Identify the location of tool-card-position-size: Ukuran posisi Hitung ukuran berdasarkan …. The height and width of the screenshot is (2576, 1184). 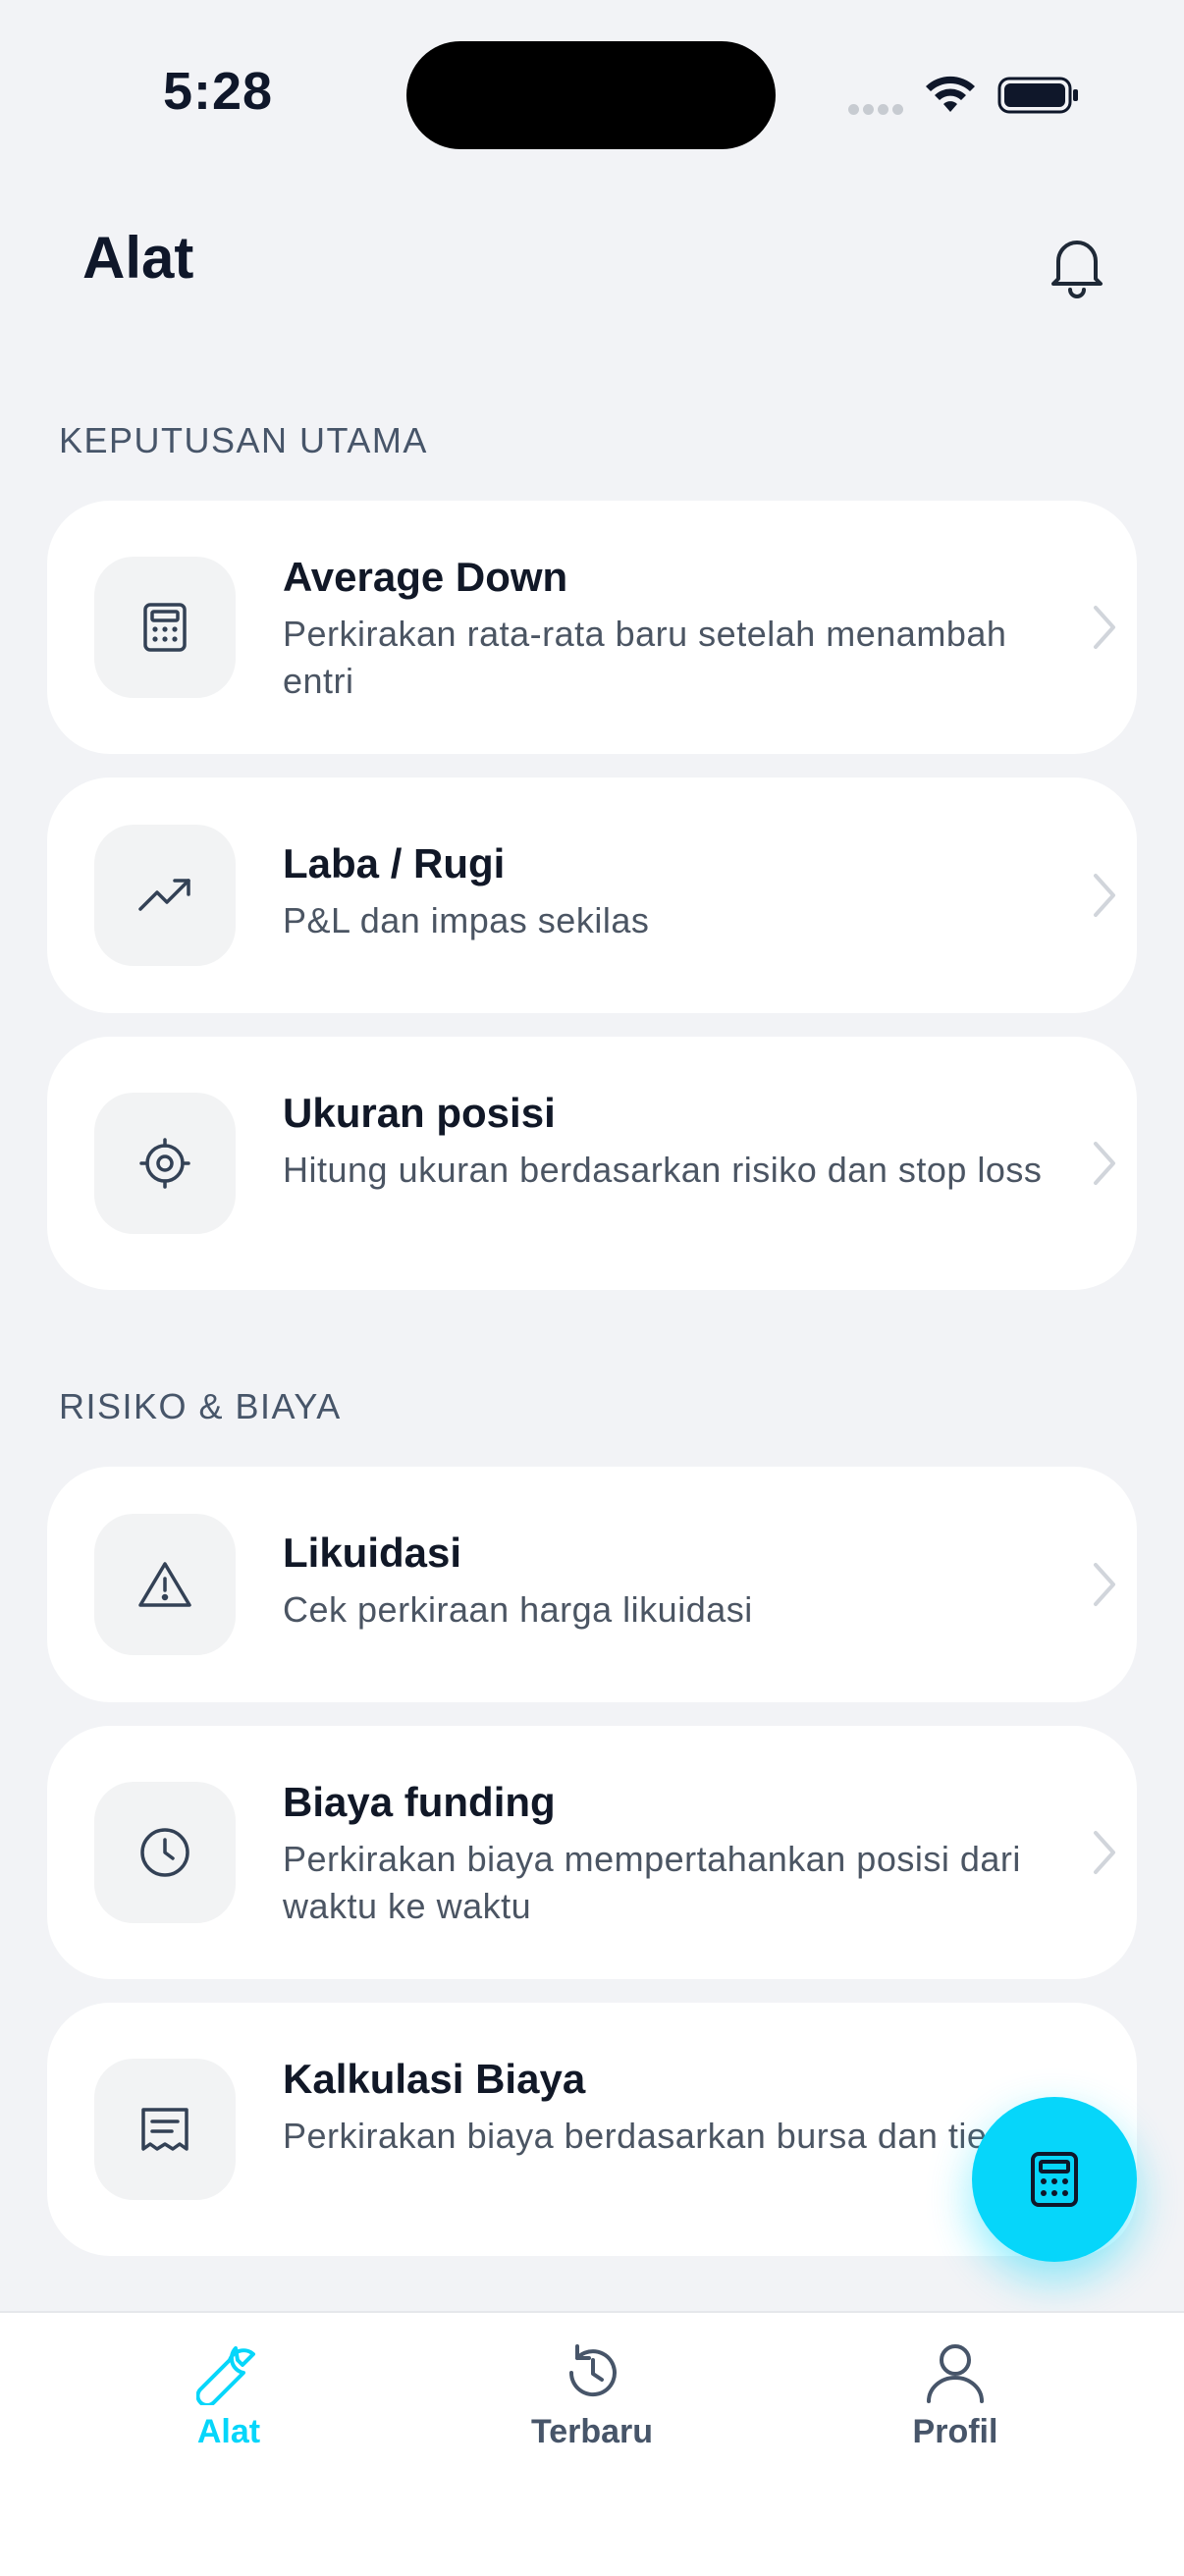
(592, 1163).